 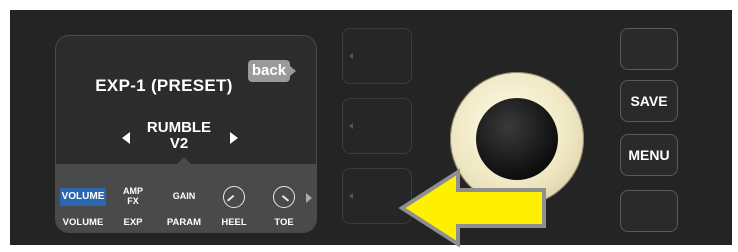 I want to click on label-heel: HEEL, so click(x=234, y=222).